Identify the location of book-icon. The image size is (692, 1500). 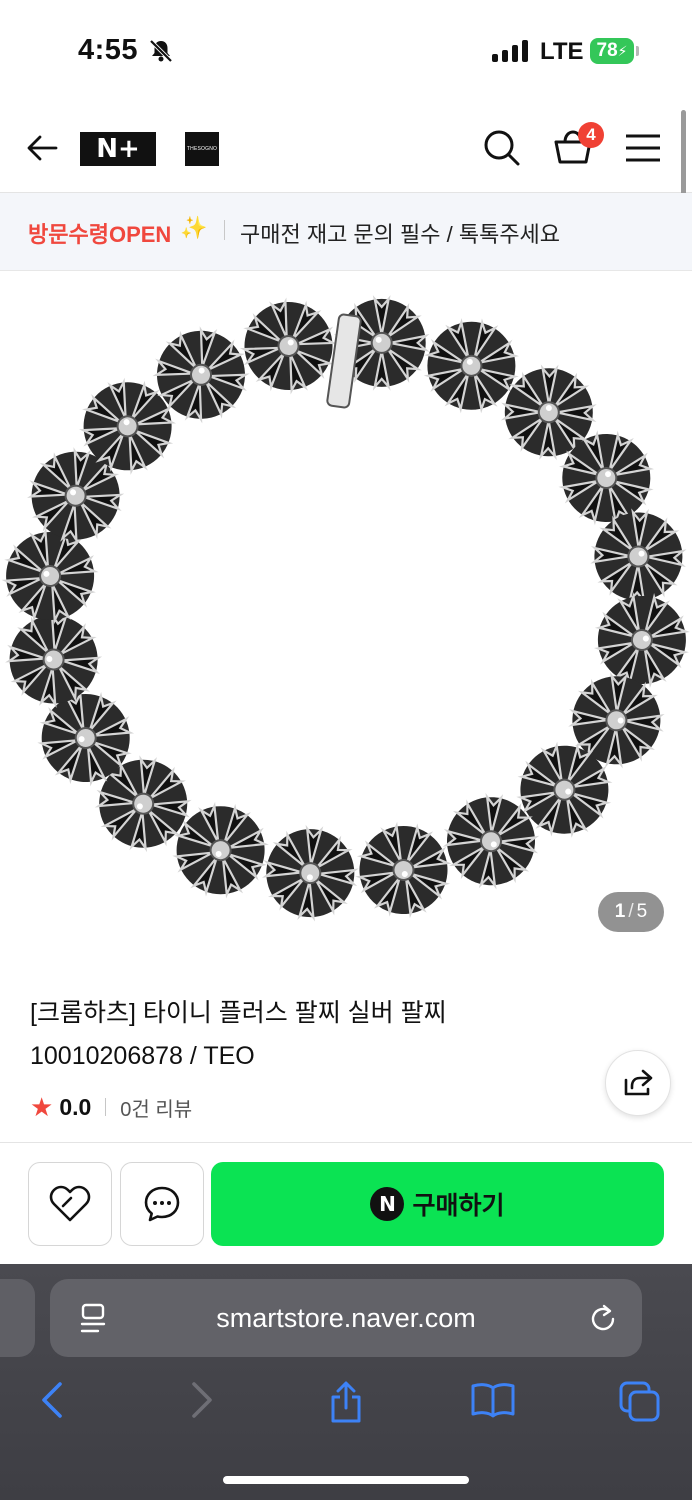
(493, 1400).